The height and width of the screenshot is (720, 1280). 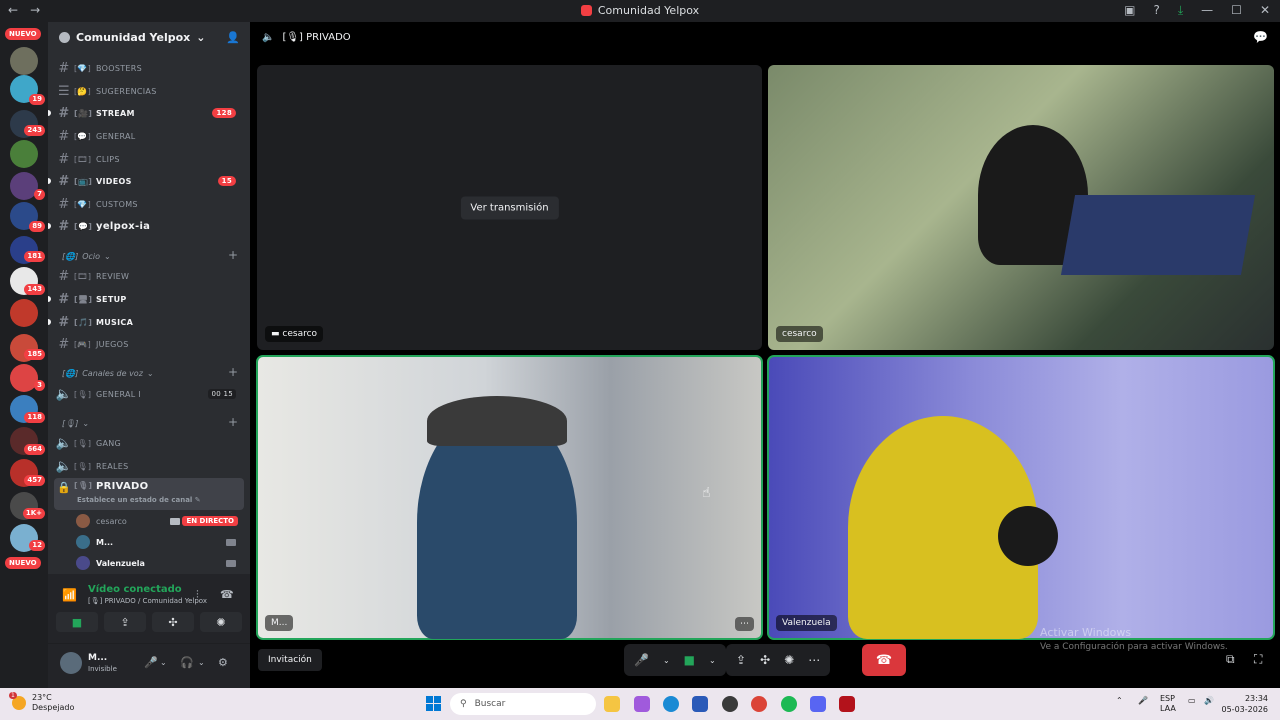 I want to click on activities-button: ✣, so click(x=173, y=622).